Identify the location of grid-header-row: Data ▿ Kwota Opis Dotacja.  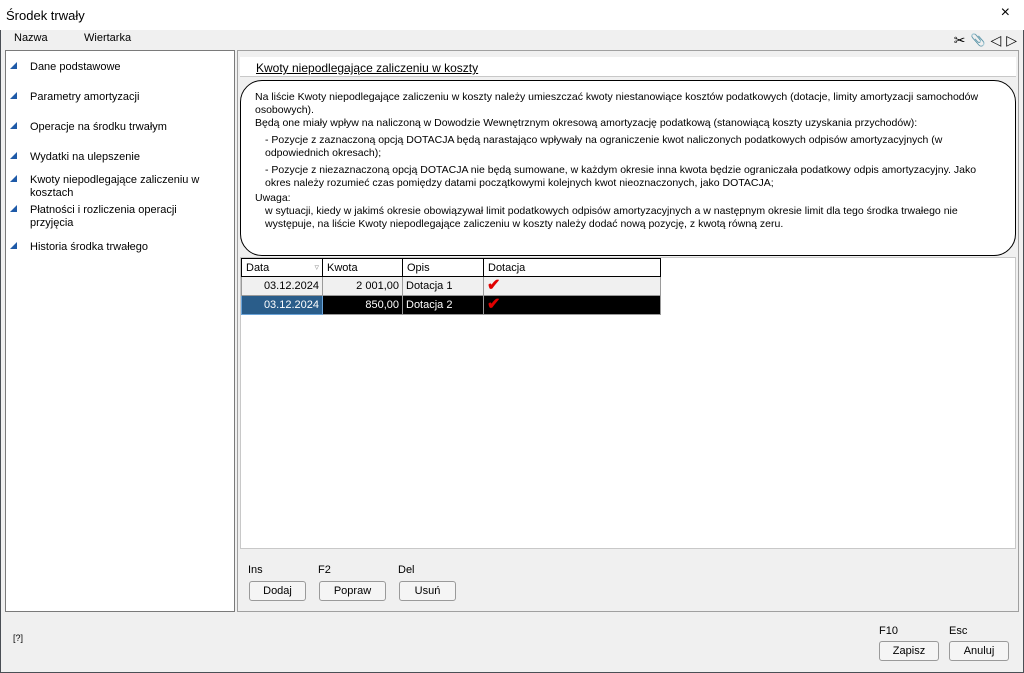
(451, 267).